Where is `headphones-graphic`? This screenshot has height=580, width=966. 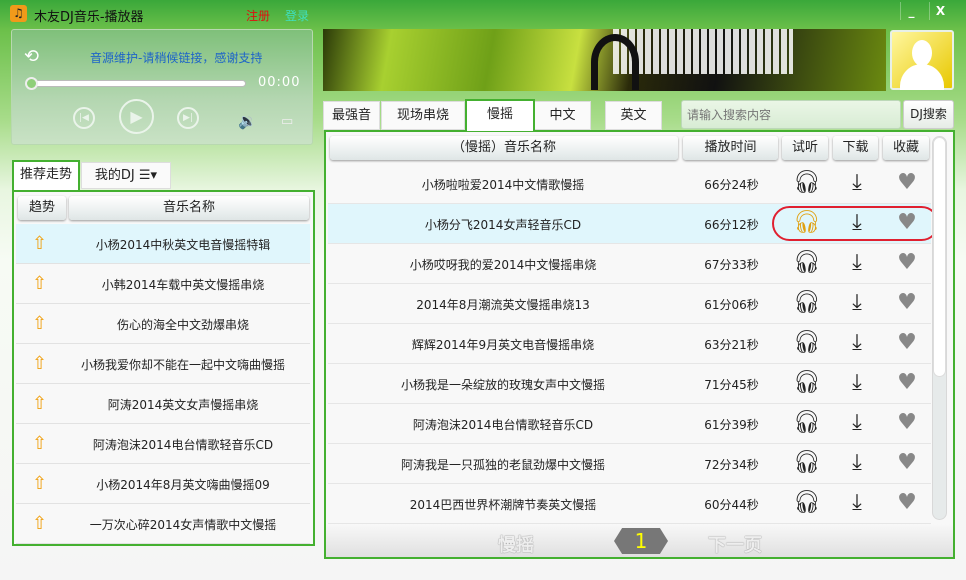
headphones-graphic is located at coordinates (615, 62).